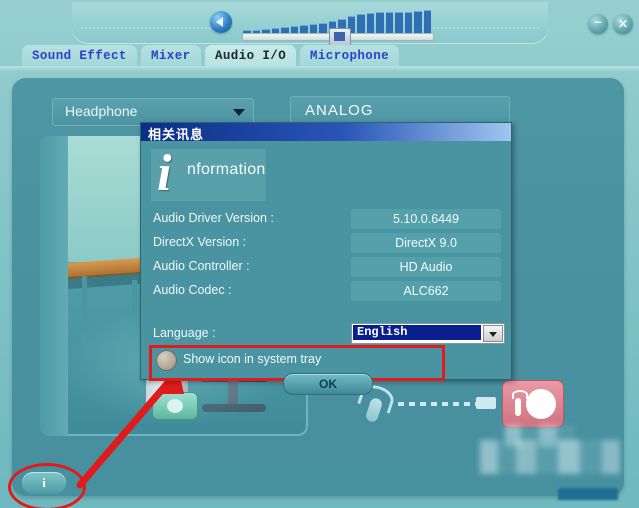 The width and height of the screenshot is (639, 508). I want to click on tab-audio-i-o: Audio I/O, so click(251, 56).